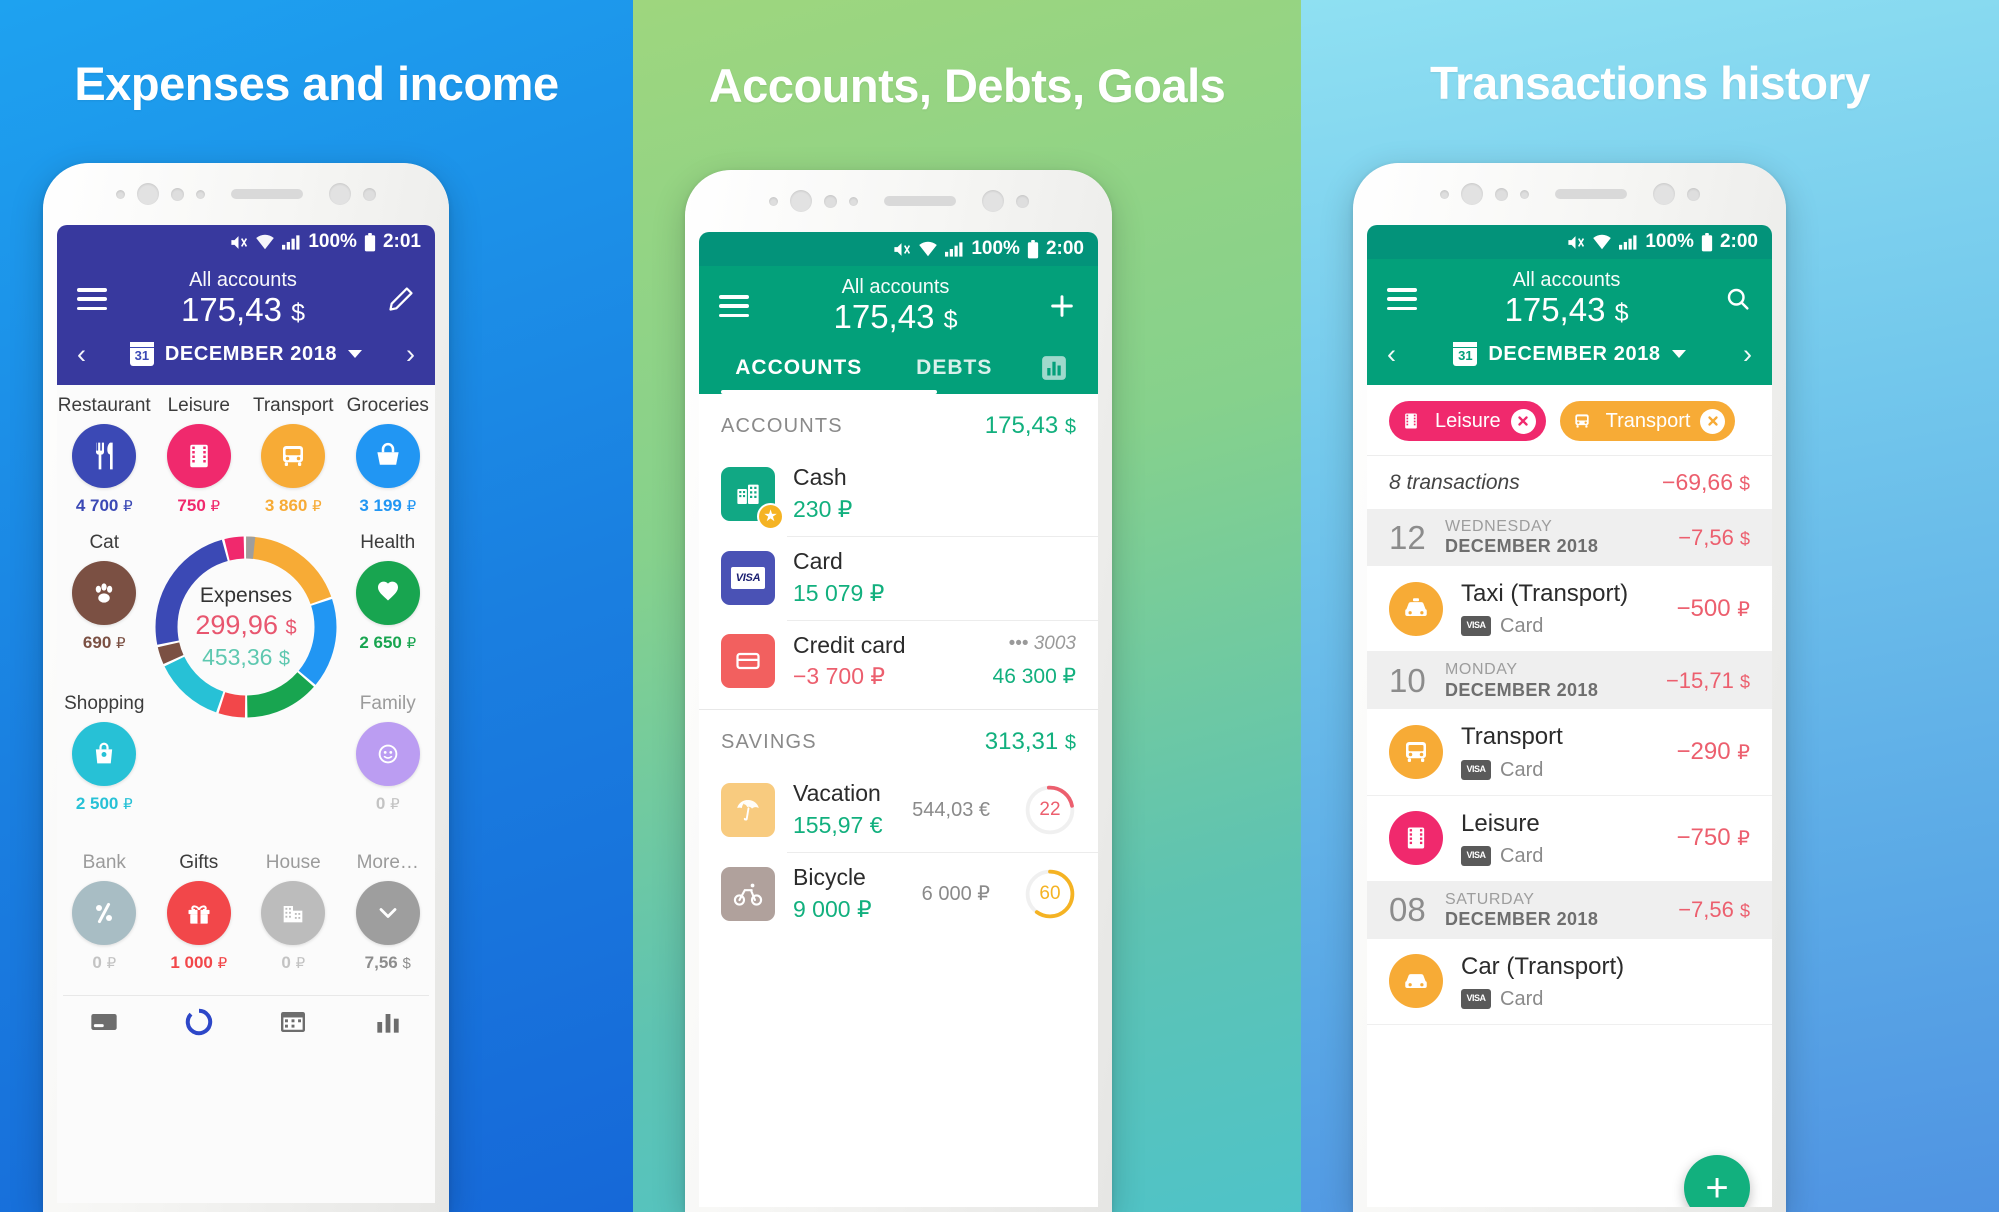 The width and height of the screenshot is (1999, 1212). I want to click on savings-balance: 9 000 ₽, so click(832, 909).